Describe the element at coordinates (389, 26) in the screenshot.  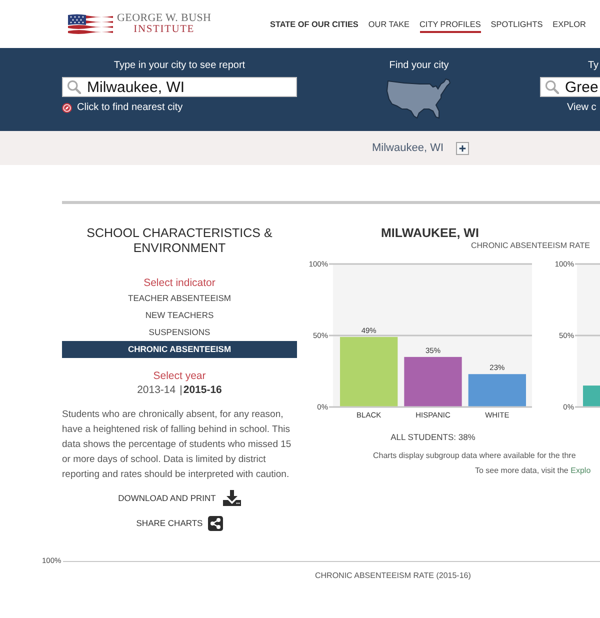
I see `nav-link: OUR TAKE` at that location.